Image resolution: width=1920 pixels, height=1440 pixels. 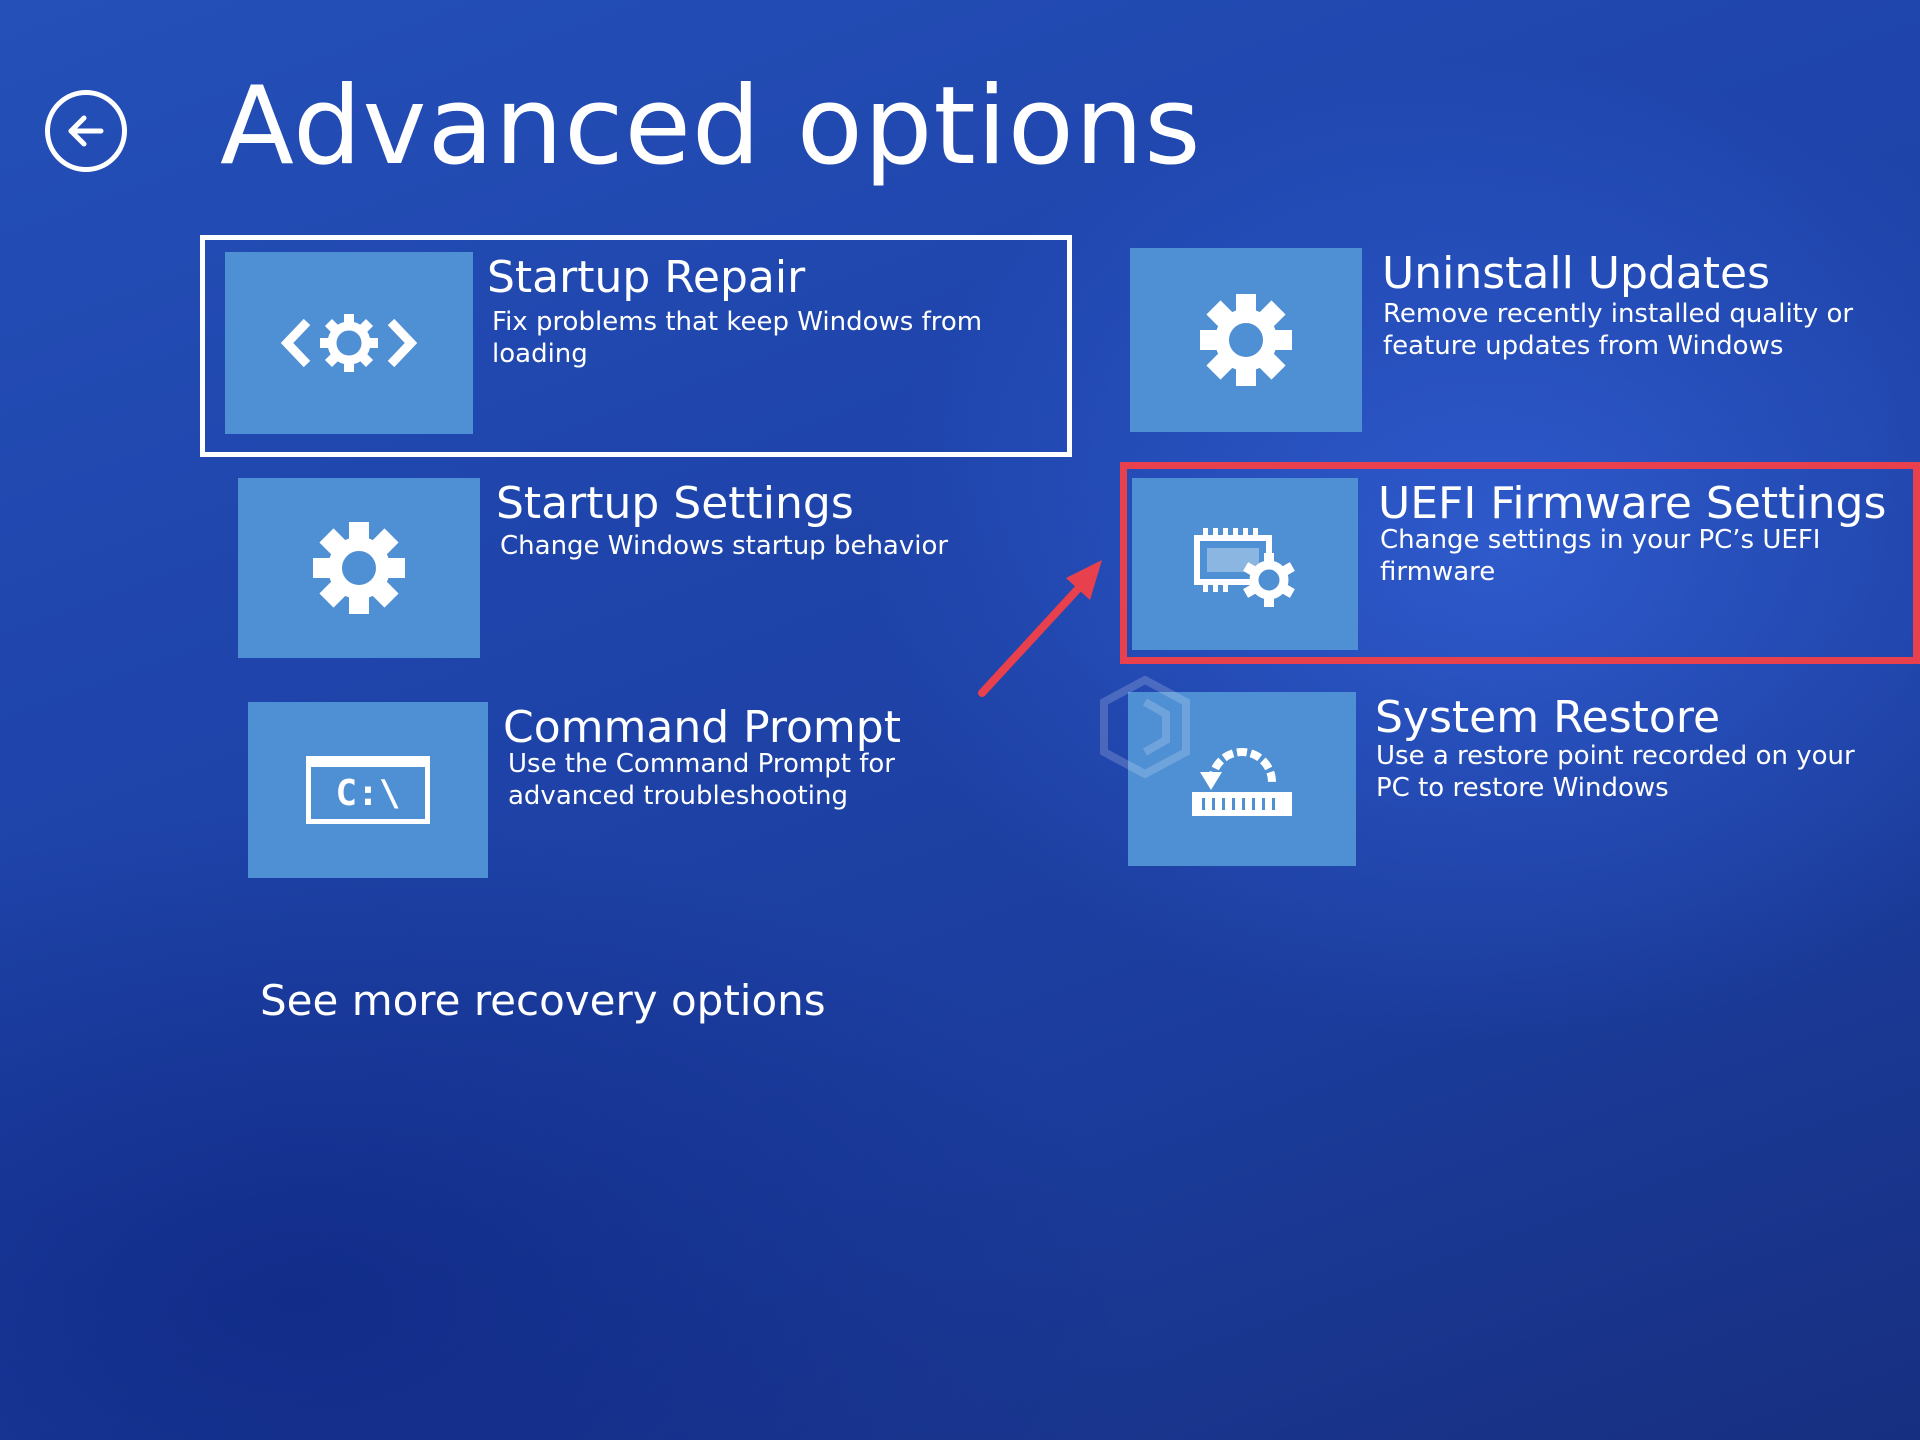 I want to click on back-arrow-icon, so click(x=86, y=131).